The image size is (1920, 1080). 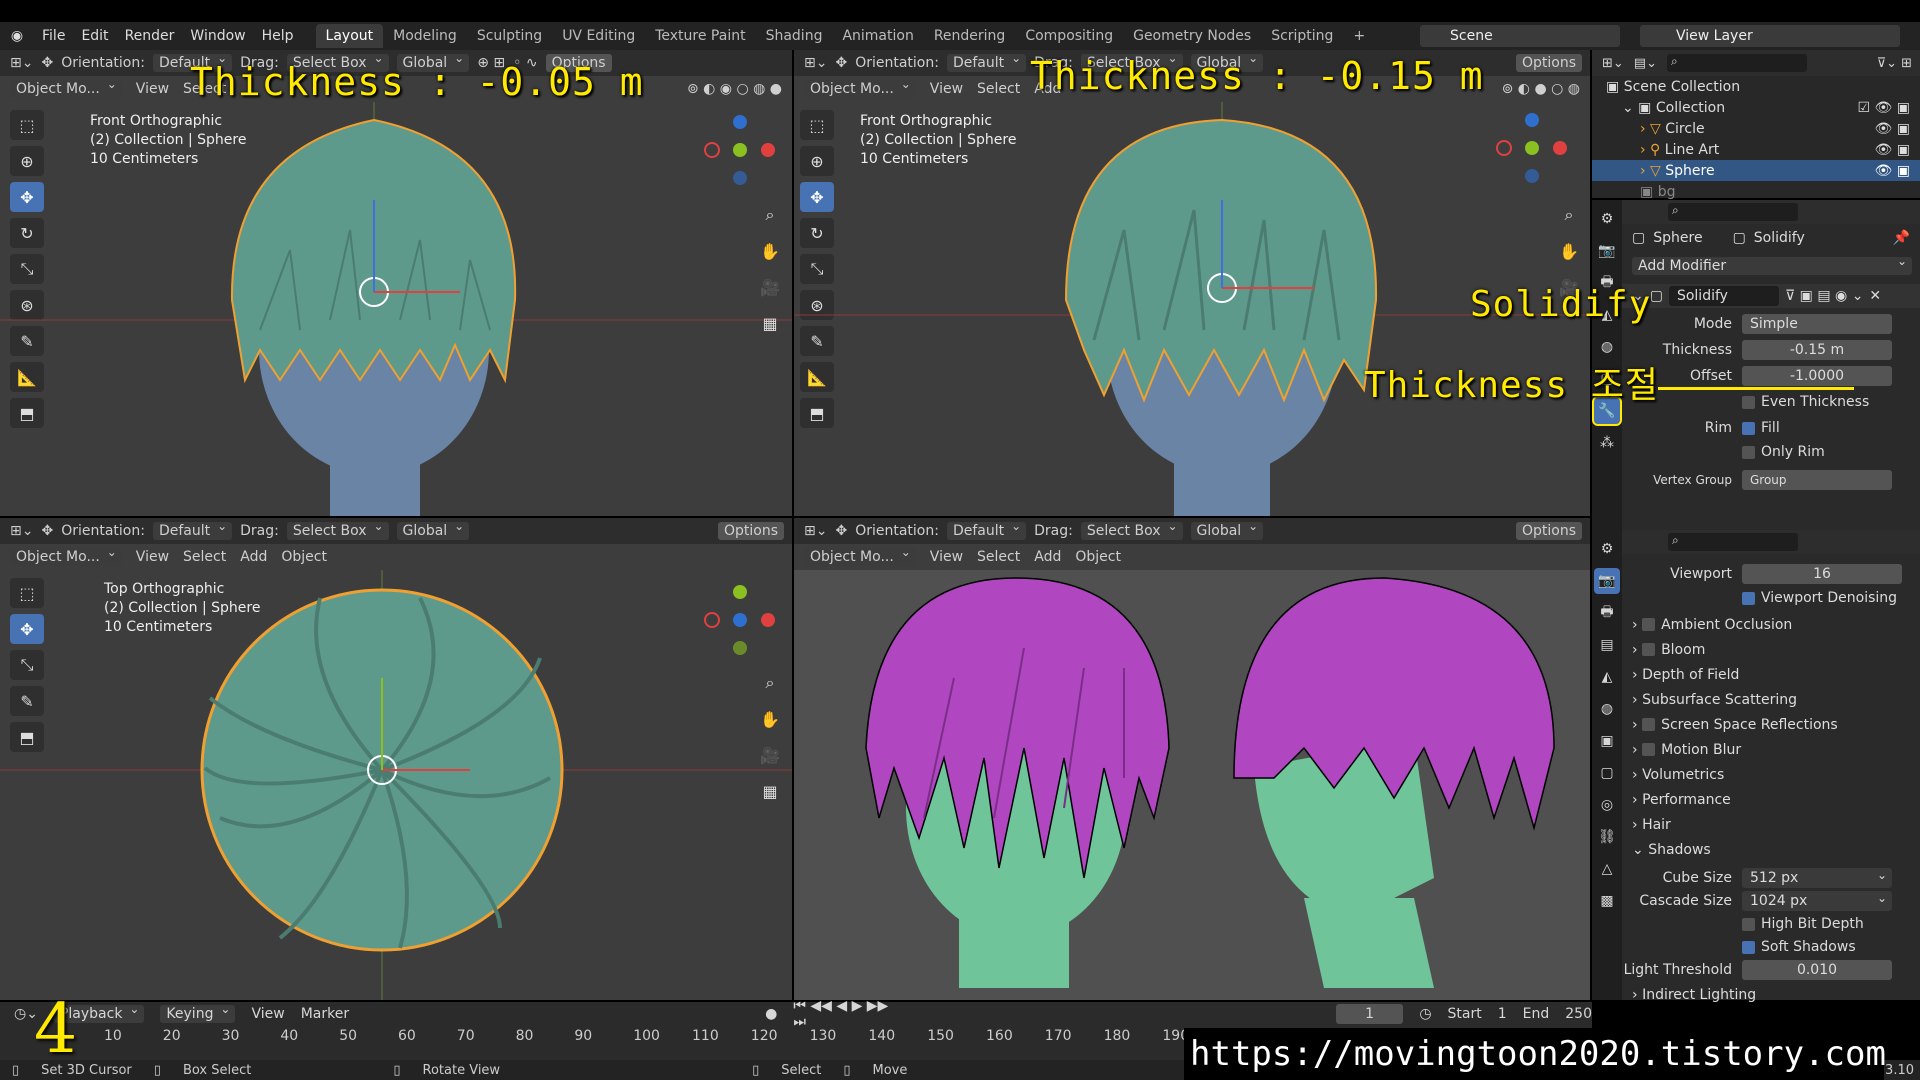 What do you see at coordinates (1639, 108) in the screenshot?
I see `expand-arrow-icon: ⌄ ▣` at bounding box center [1639, 108].